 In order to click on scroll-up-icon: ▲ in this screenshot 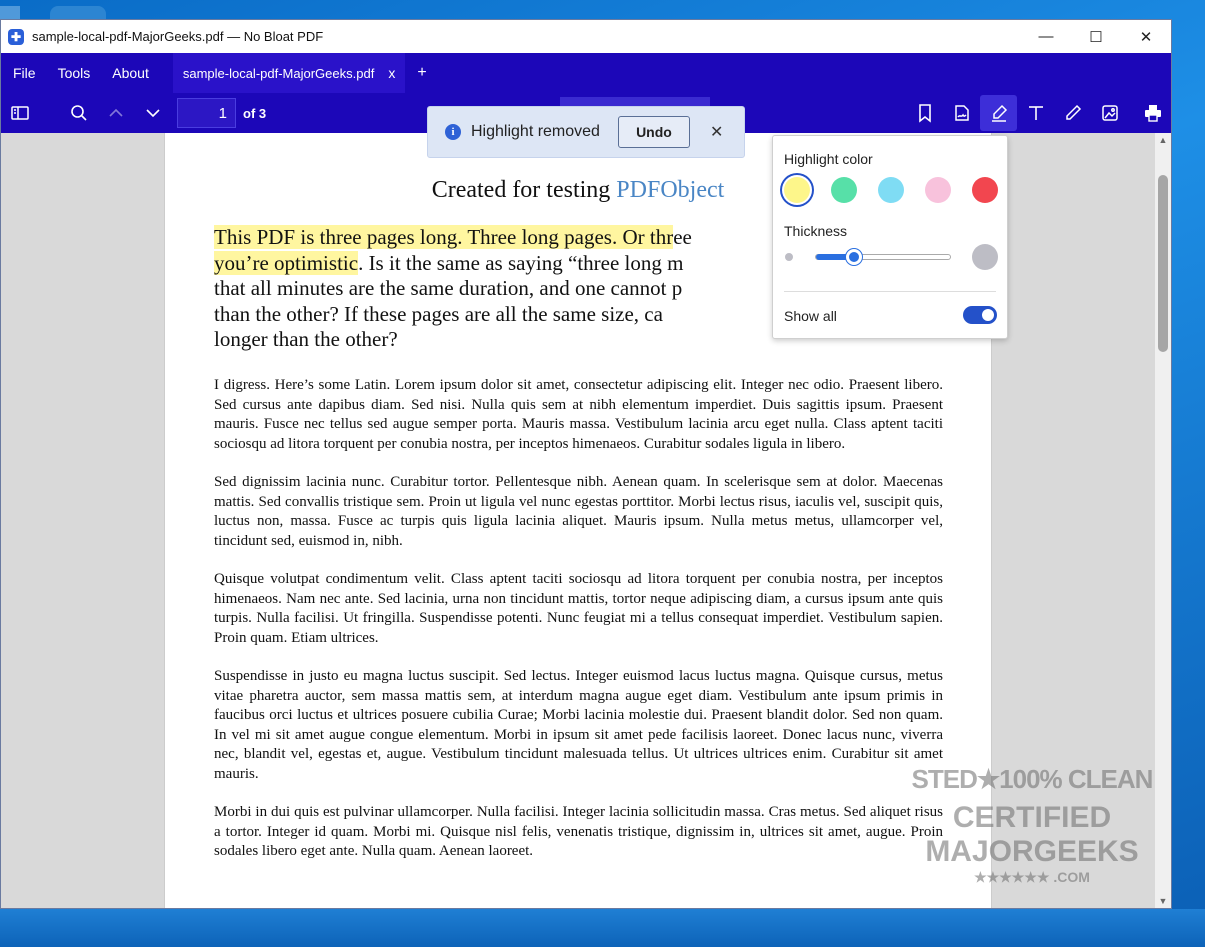, I will do `click(1163, 140)`.